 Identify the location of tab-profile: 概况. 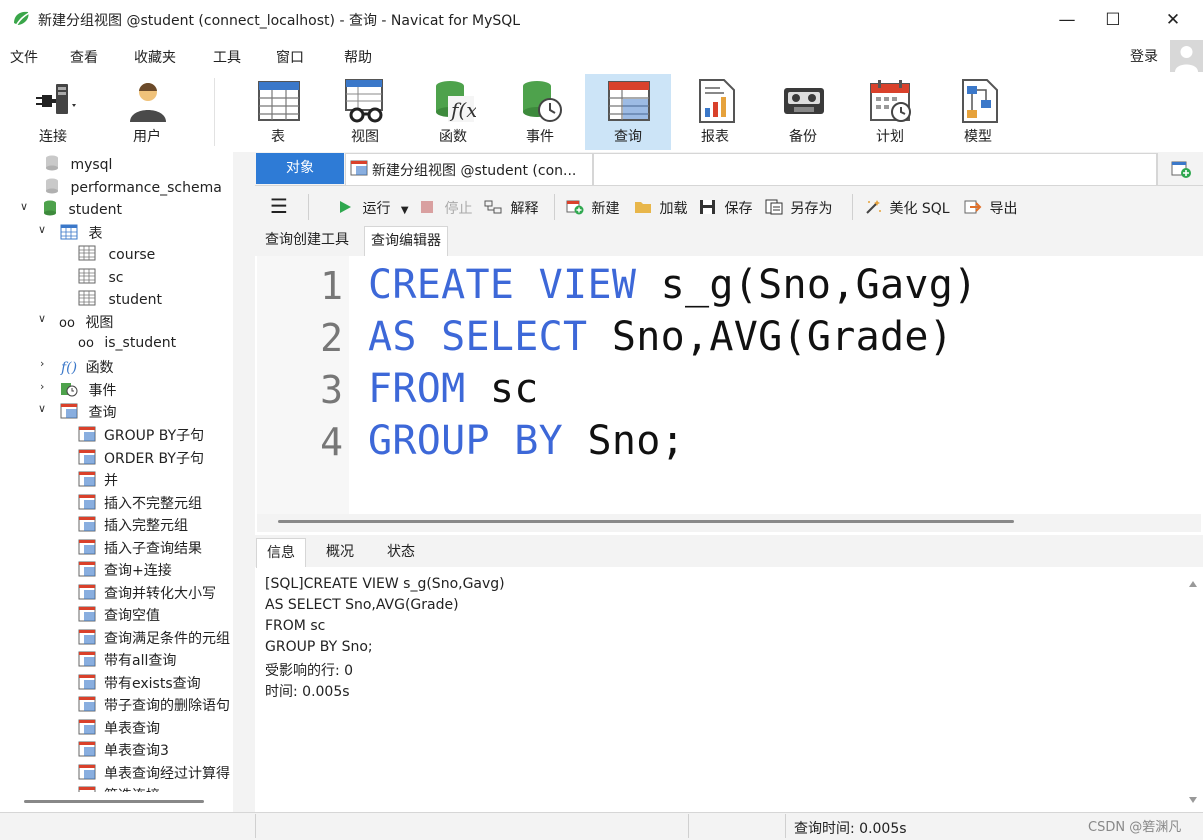
(340, 553).